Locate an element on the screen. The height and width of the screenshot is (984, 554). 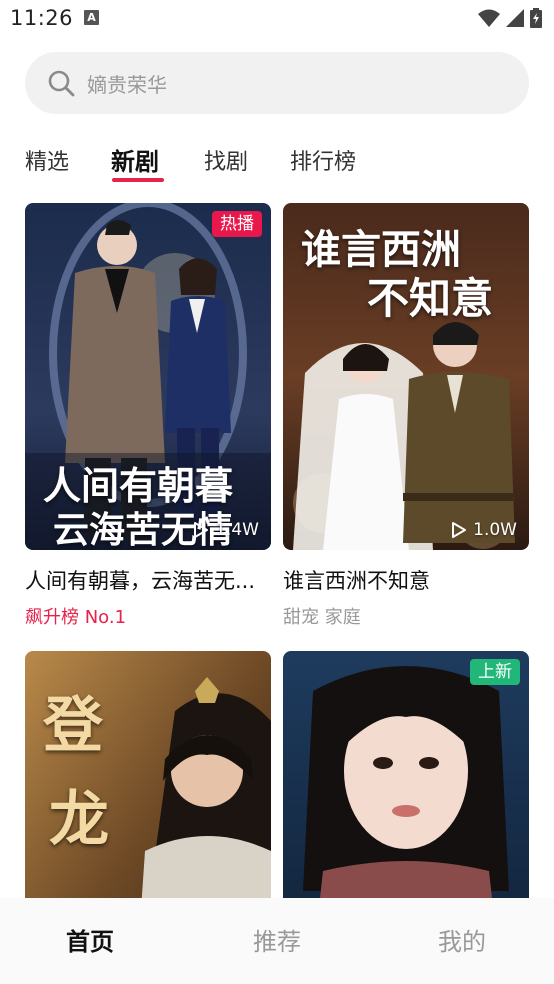
status-time: 11:26 is located at coordinates (42, 18).